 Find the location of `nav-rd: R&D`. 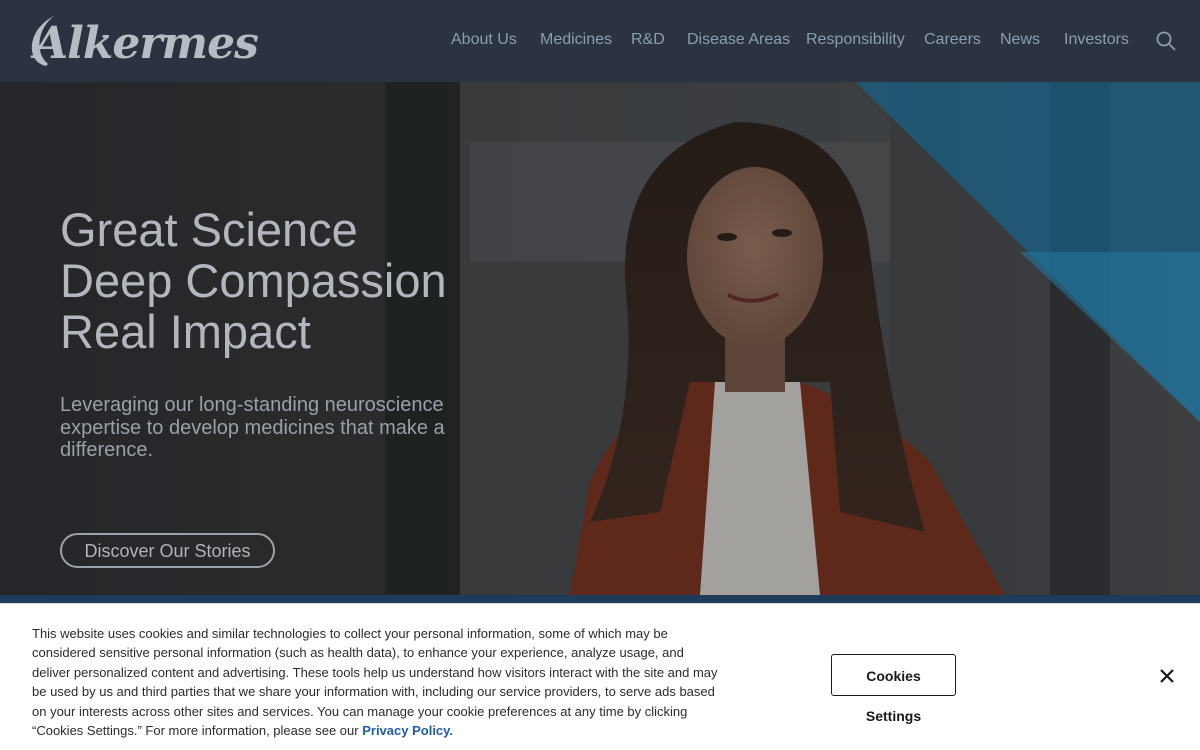

nav-rd: R&D is located at coordinates (648, 40).